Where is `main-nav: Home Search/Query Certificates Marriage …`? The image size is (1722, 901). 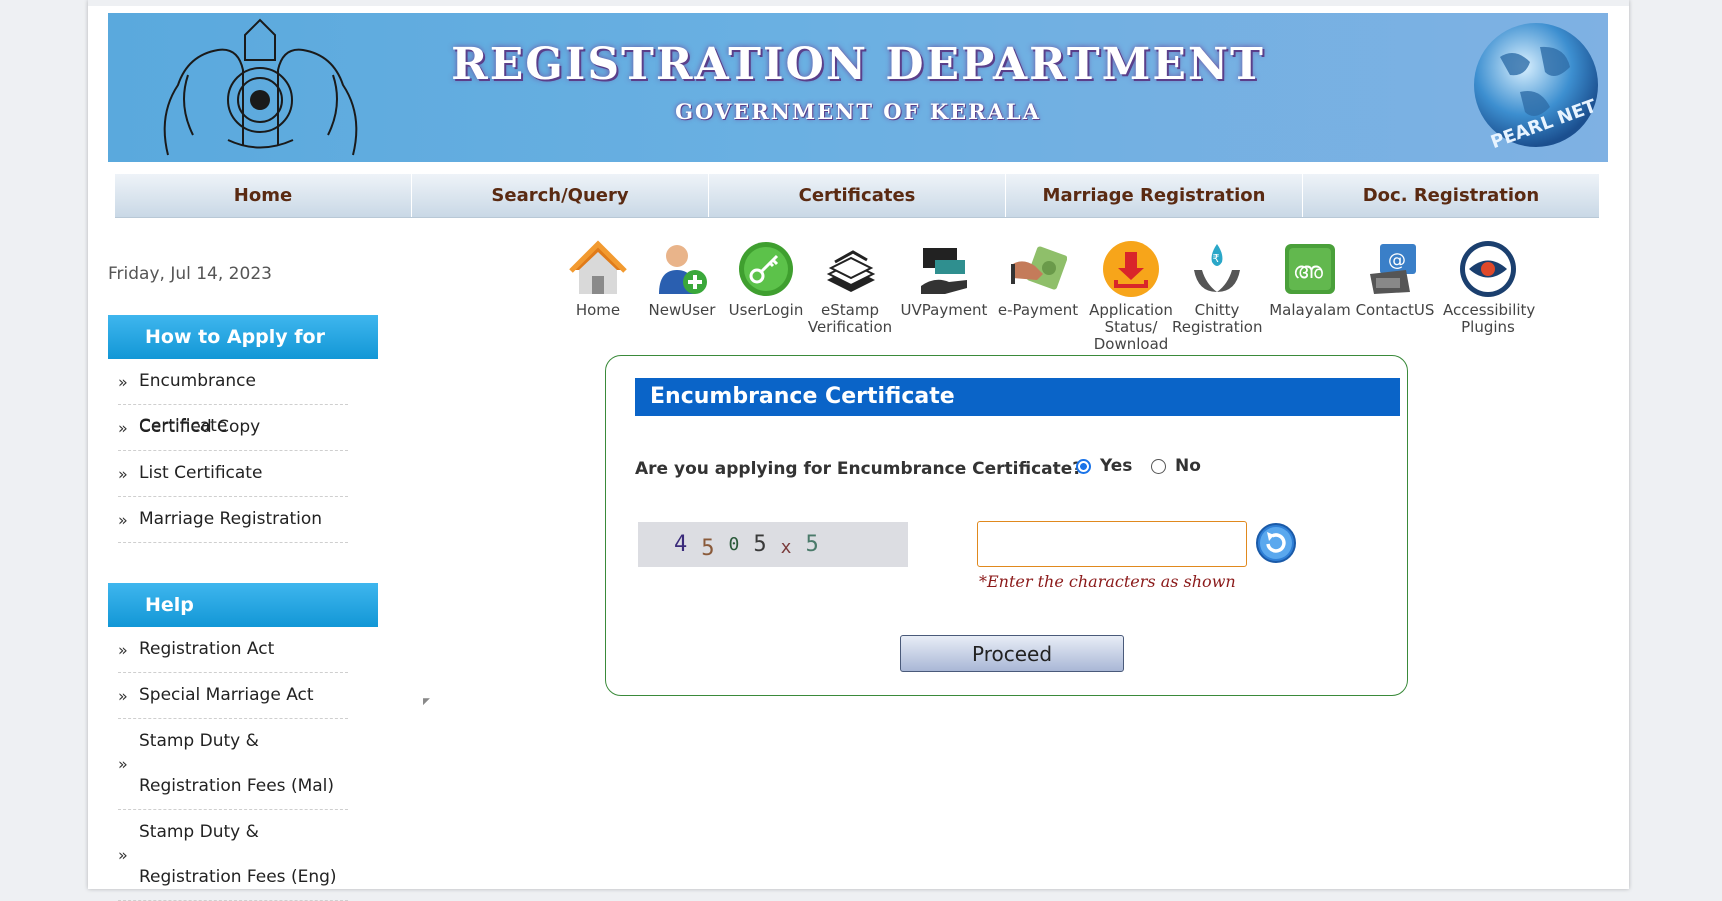
main-nav: Home Search/Query Certificates Marriage … is located at coordinates (857, 196).